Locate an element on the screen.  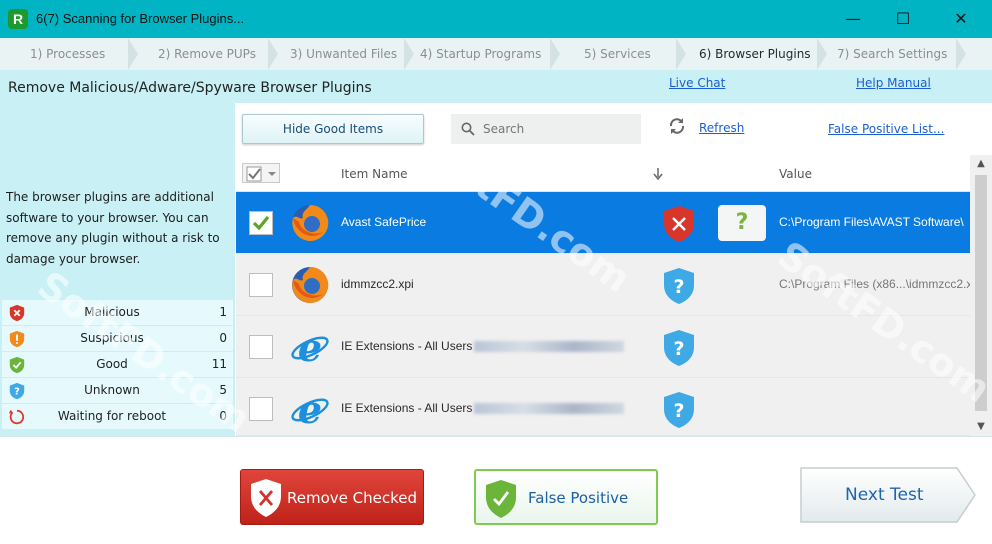
row-value: C:\Program Files\AVAST Software\ is located at coordinates (871, 222).